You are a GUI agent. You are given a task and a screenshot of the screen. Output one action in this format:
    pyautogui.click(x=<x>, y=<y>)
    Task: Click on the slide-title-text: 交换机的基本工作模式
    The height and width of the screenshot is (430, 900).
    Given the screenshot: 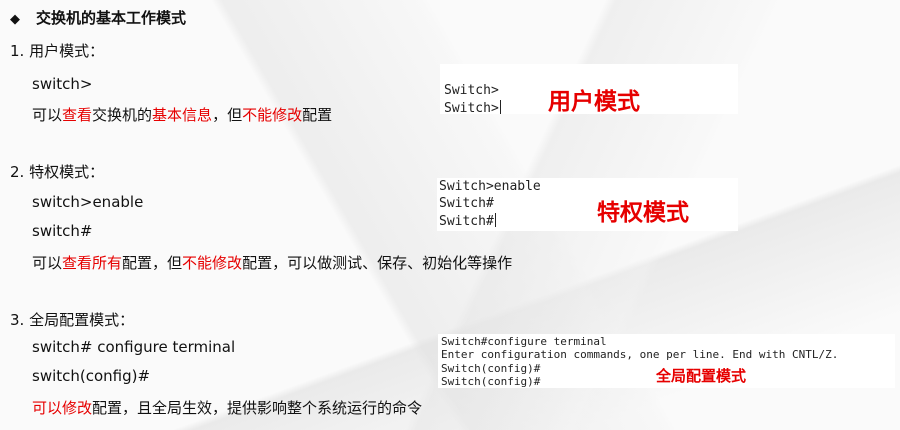 What is the action you would take?
    pyautogui.click(x=111, y=18)
    